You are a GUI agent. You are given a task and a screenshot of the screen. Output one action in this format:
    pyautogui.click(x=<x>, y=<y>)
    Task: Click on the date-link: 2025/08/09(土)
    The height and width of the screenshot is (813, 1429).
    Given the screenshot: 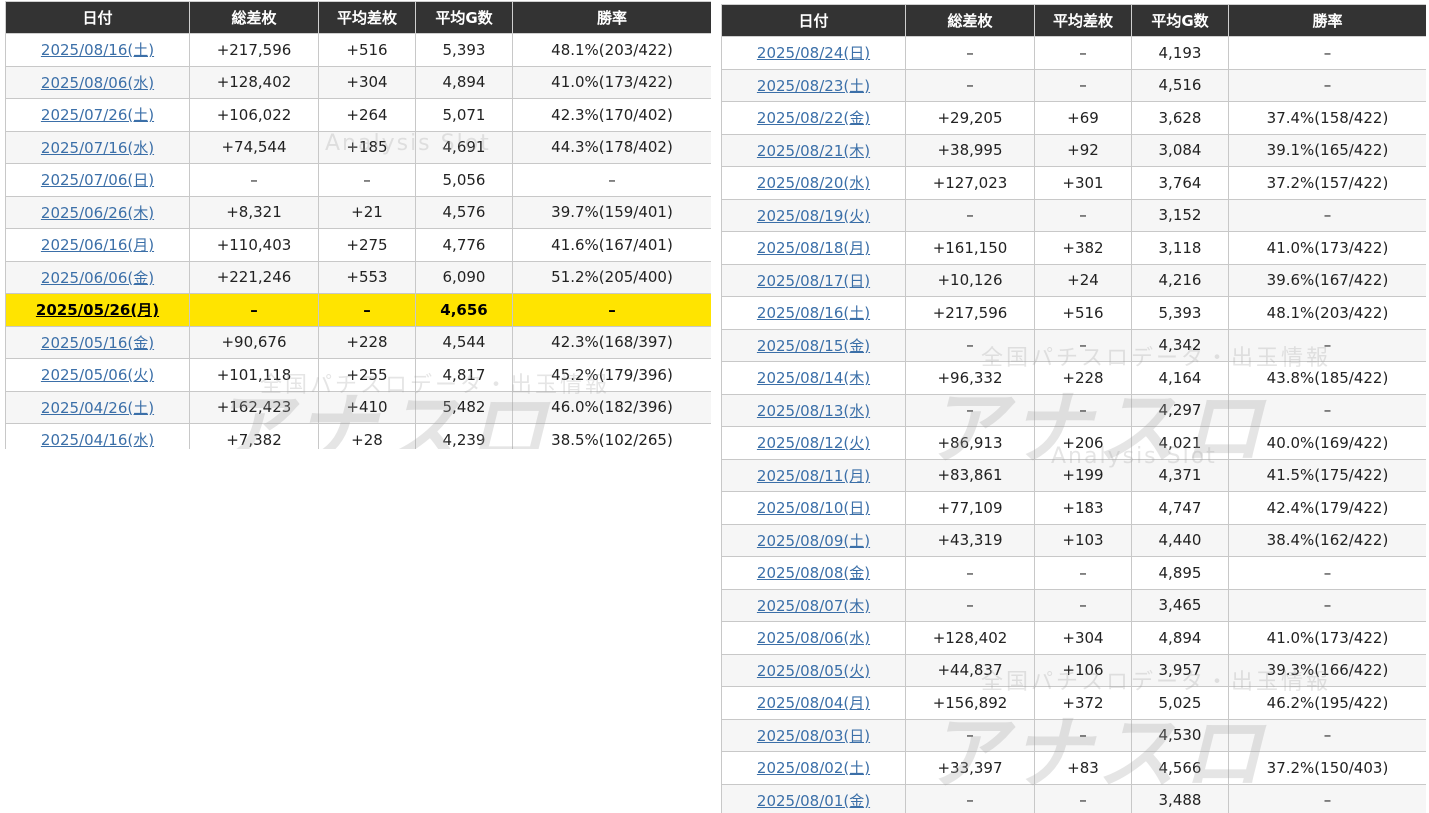 What is the action you would take?
    pyautogui.click(x=813, y=541)
    